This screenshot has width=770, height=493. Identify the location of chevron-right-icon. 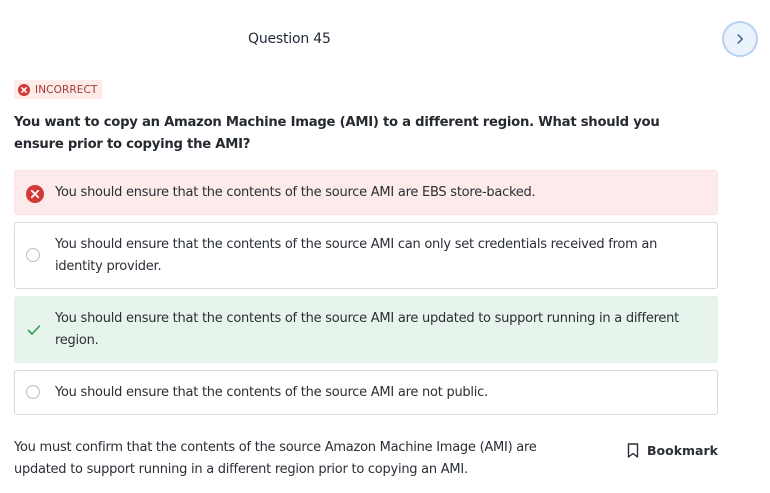
(740, 39).